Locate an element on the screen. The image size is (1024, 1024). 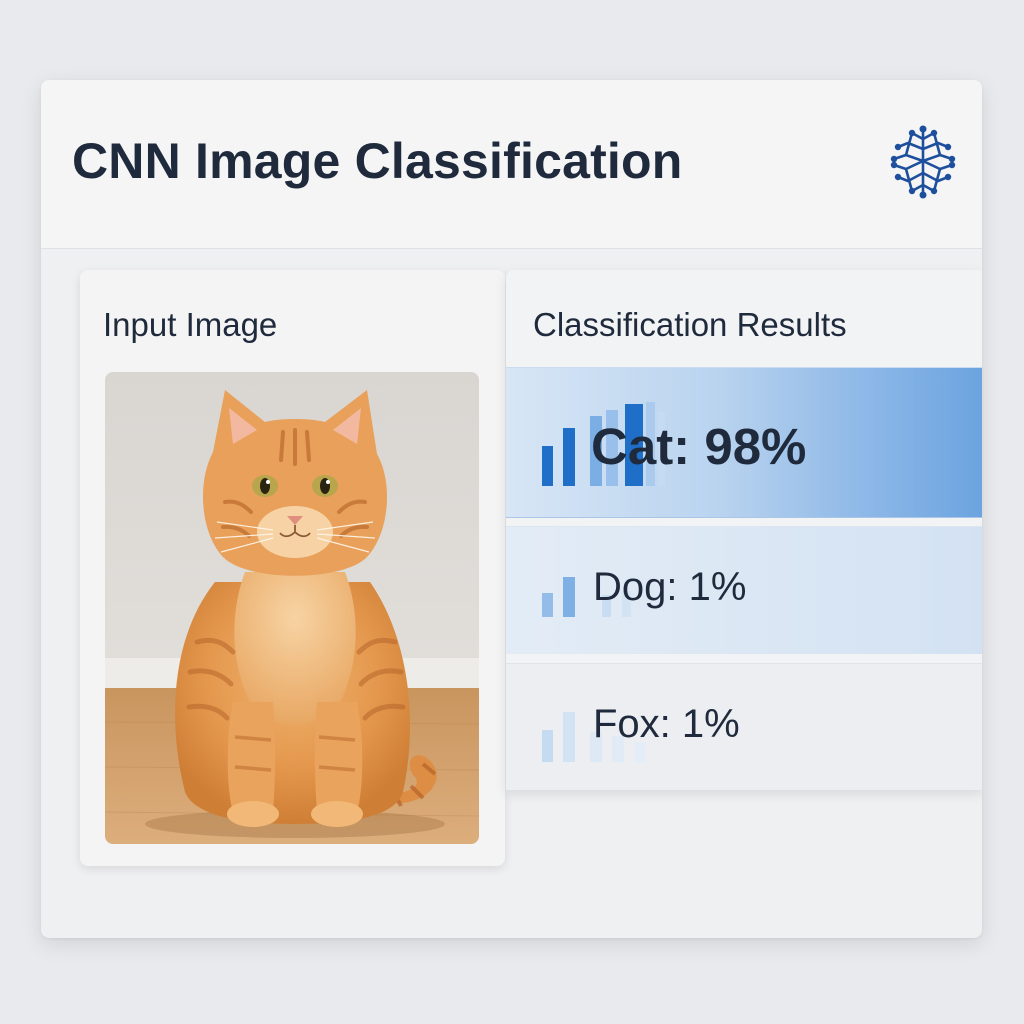
neural-network-icon is located at coordinates (923, 162).